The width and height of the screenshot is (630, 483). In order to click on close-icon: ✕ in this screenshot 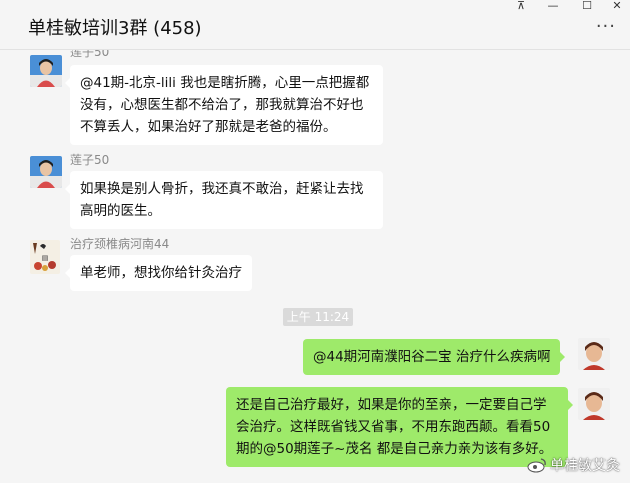, I will do `click(617, 7)`.